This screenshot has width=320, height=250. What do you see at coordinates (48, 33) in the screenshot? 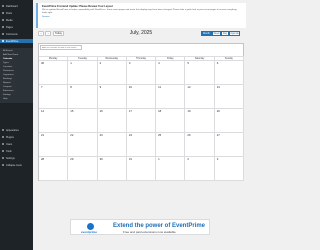
I see `next-month-button: ›` at bounding box center [48, 33].